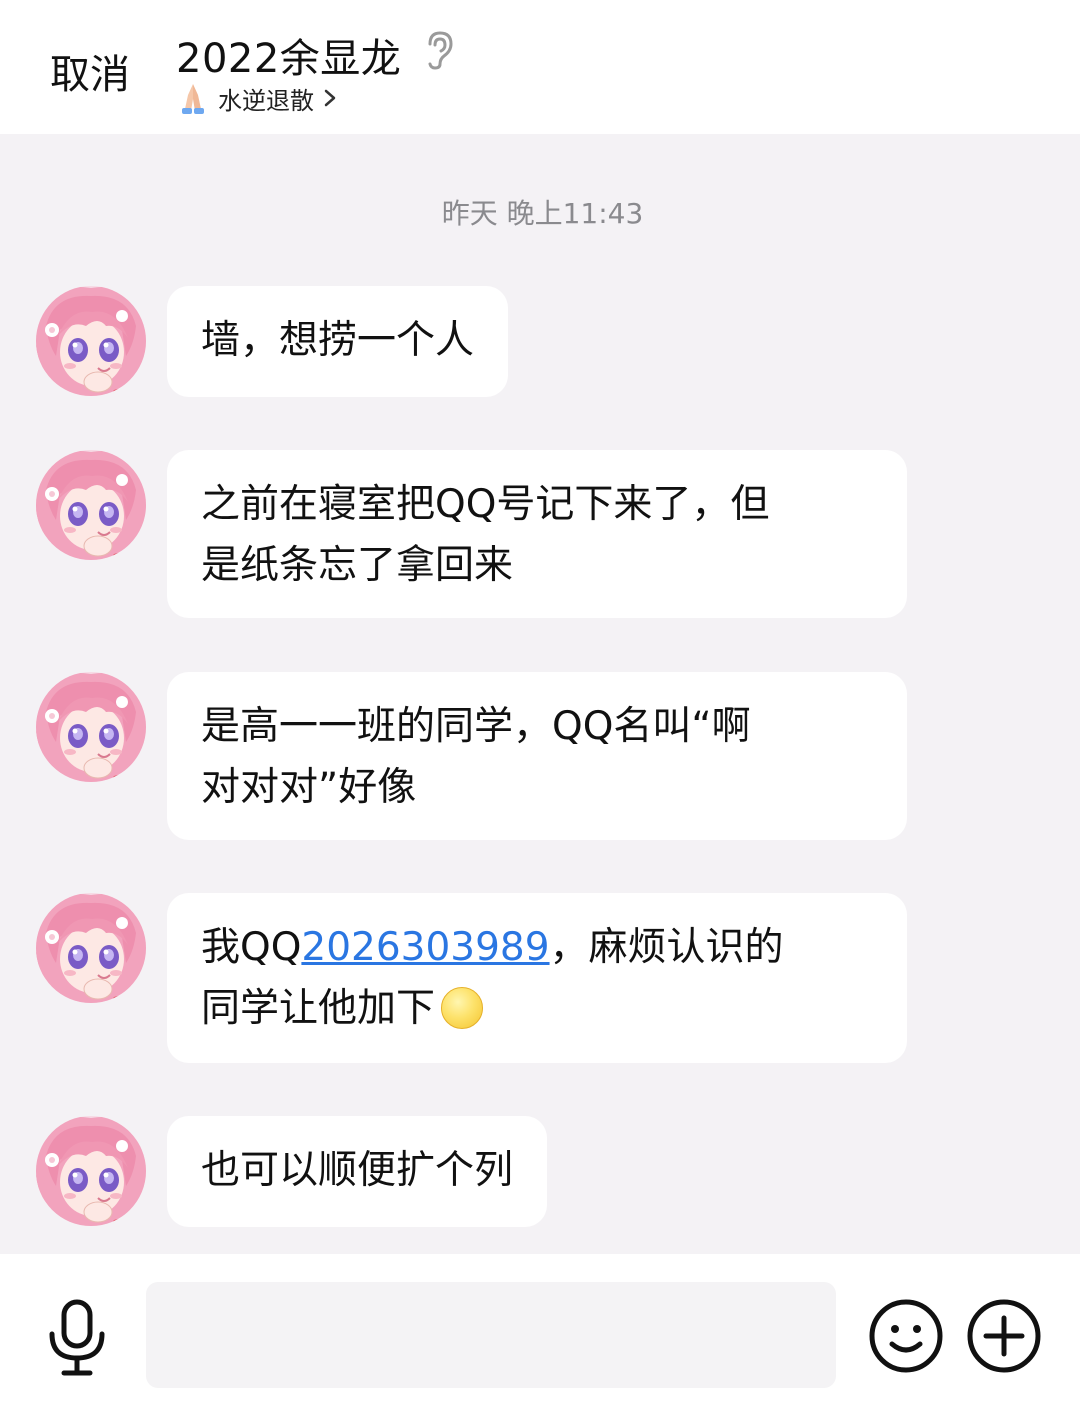 The width and height of the screenshot is (1080, 1416). Describe the element at coordinates (425, 947) in the screenshot. I see `qq-number-link: 2026303989` at that location.